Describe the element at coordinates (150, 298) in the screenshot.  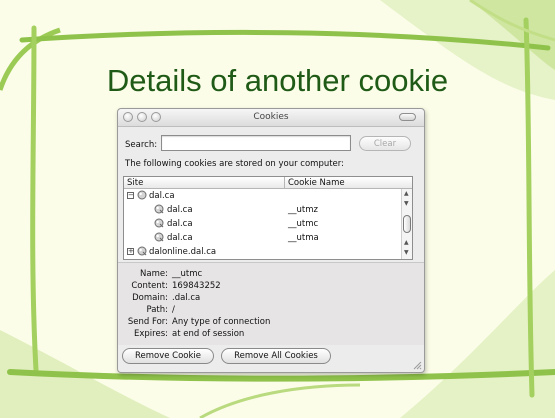
I see `domain-label: Domain:` at that location.